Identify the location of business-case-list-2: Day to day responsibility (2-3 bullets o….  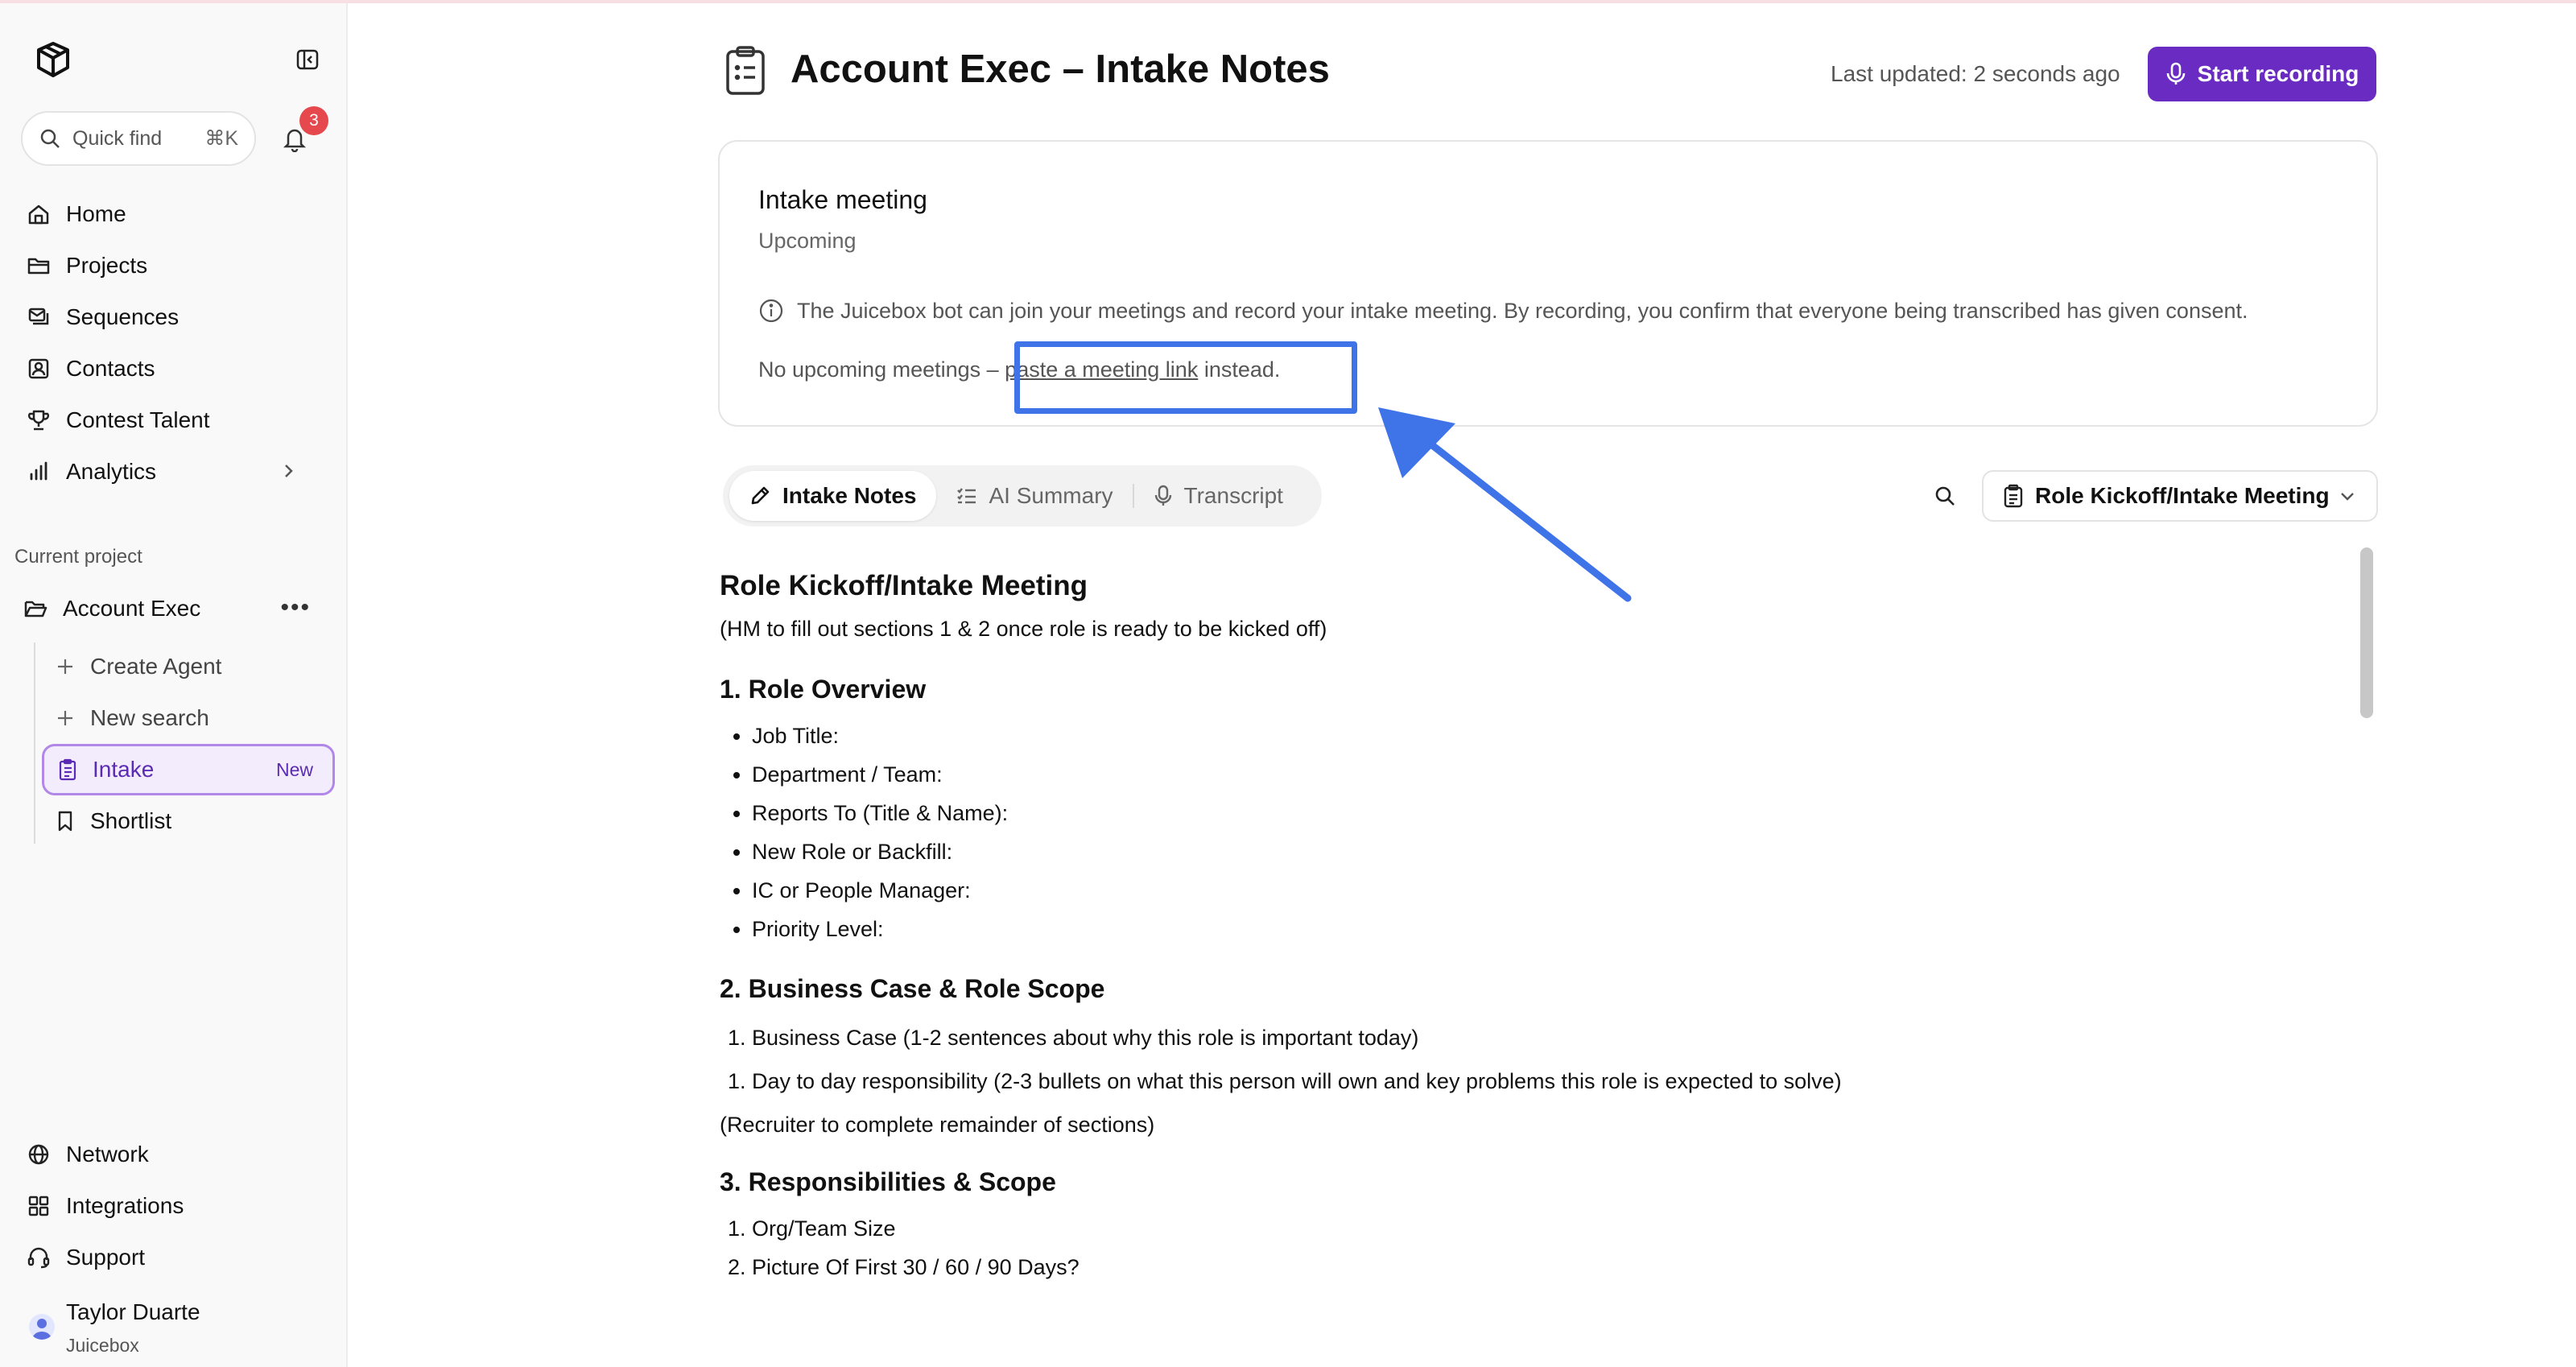
(1297, 1081).